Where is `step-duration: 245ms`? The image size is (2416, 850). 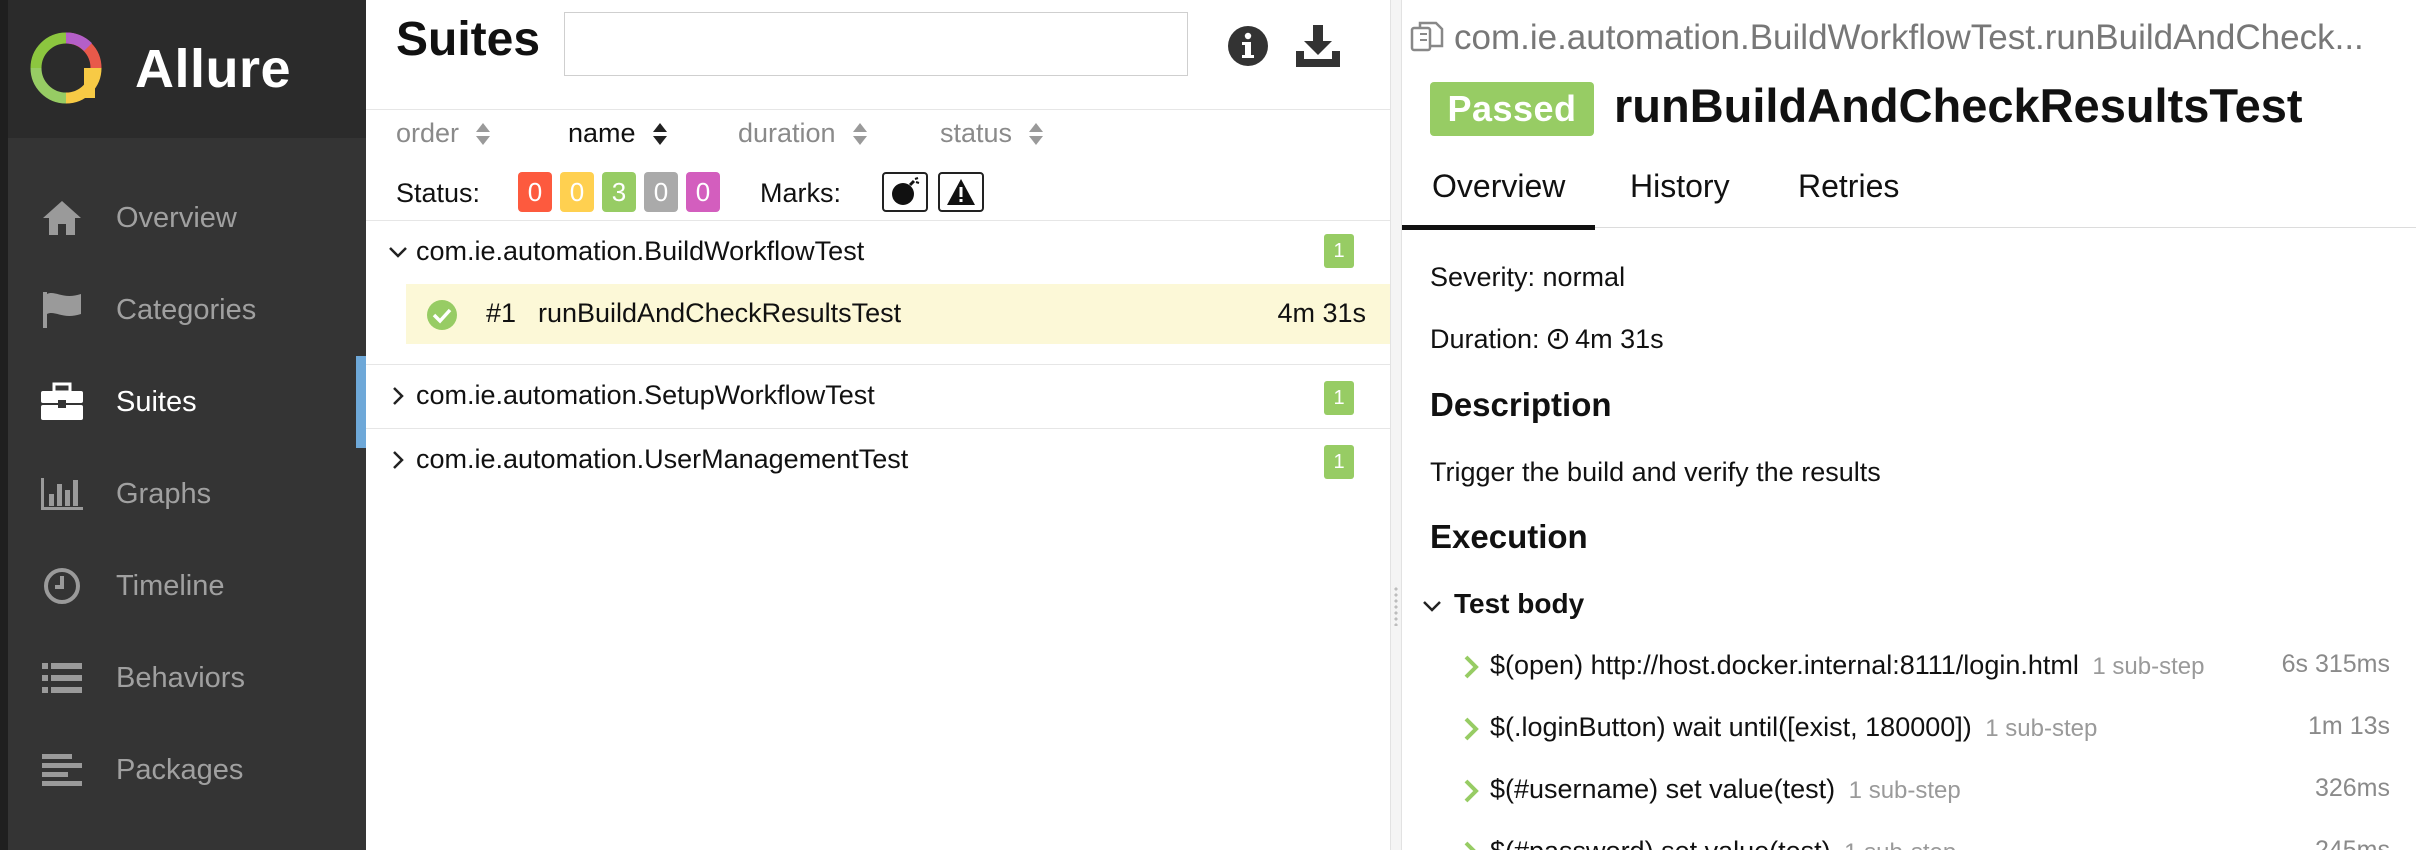 step-duration: 245ms is located at coordinates (2352, 843).